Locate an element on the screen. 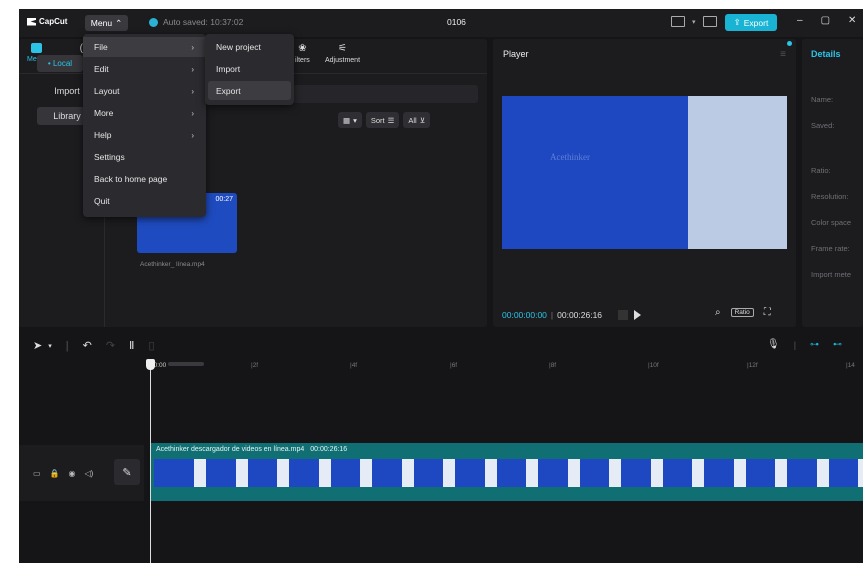  app-logo: CapCut is located at coordinates (47, 21).